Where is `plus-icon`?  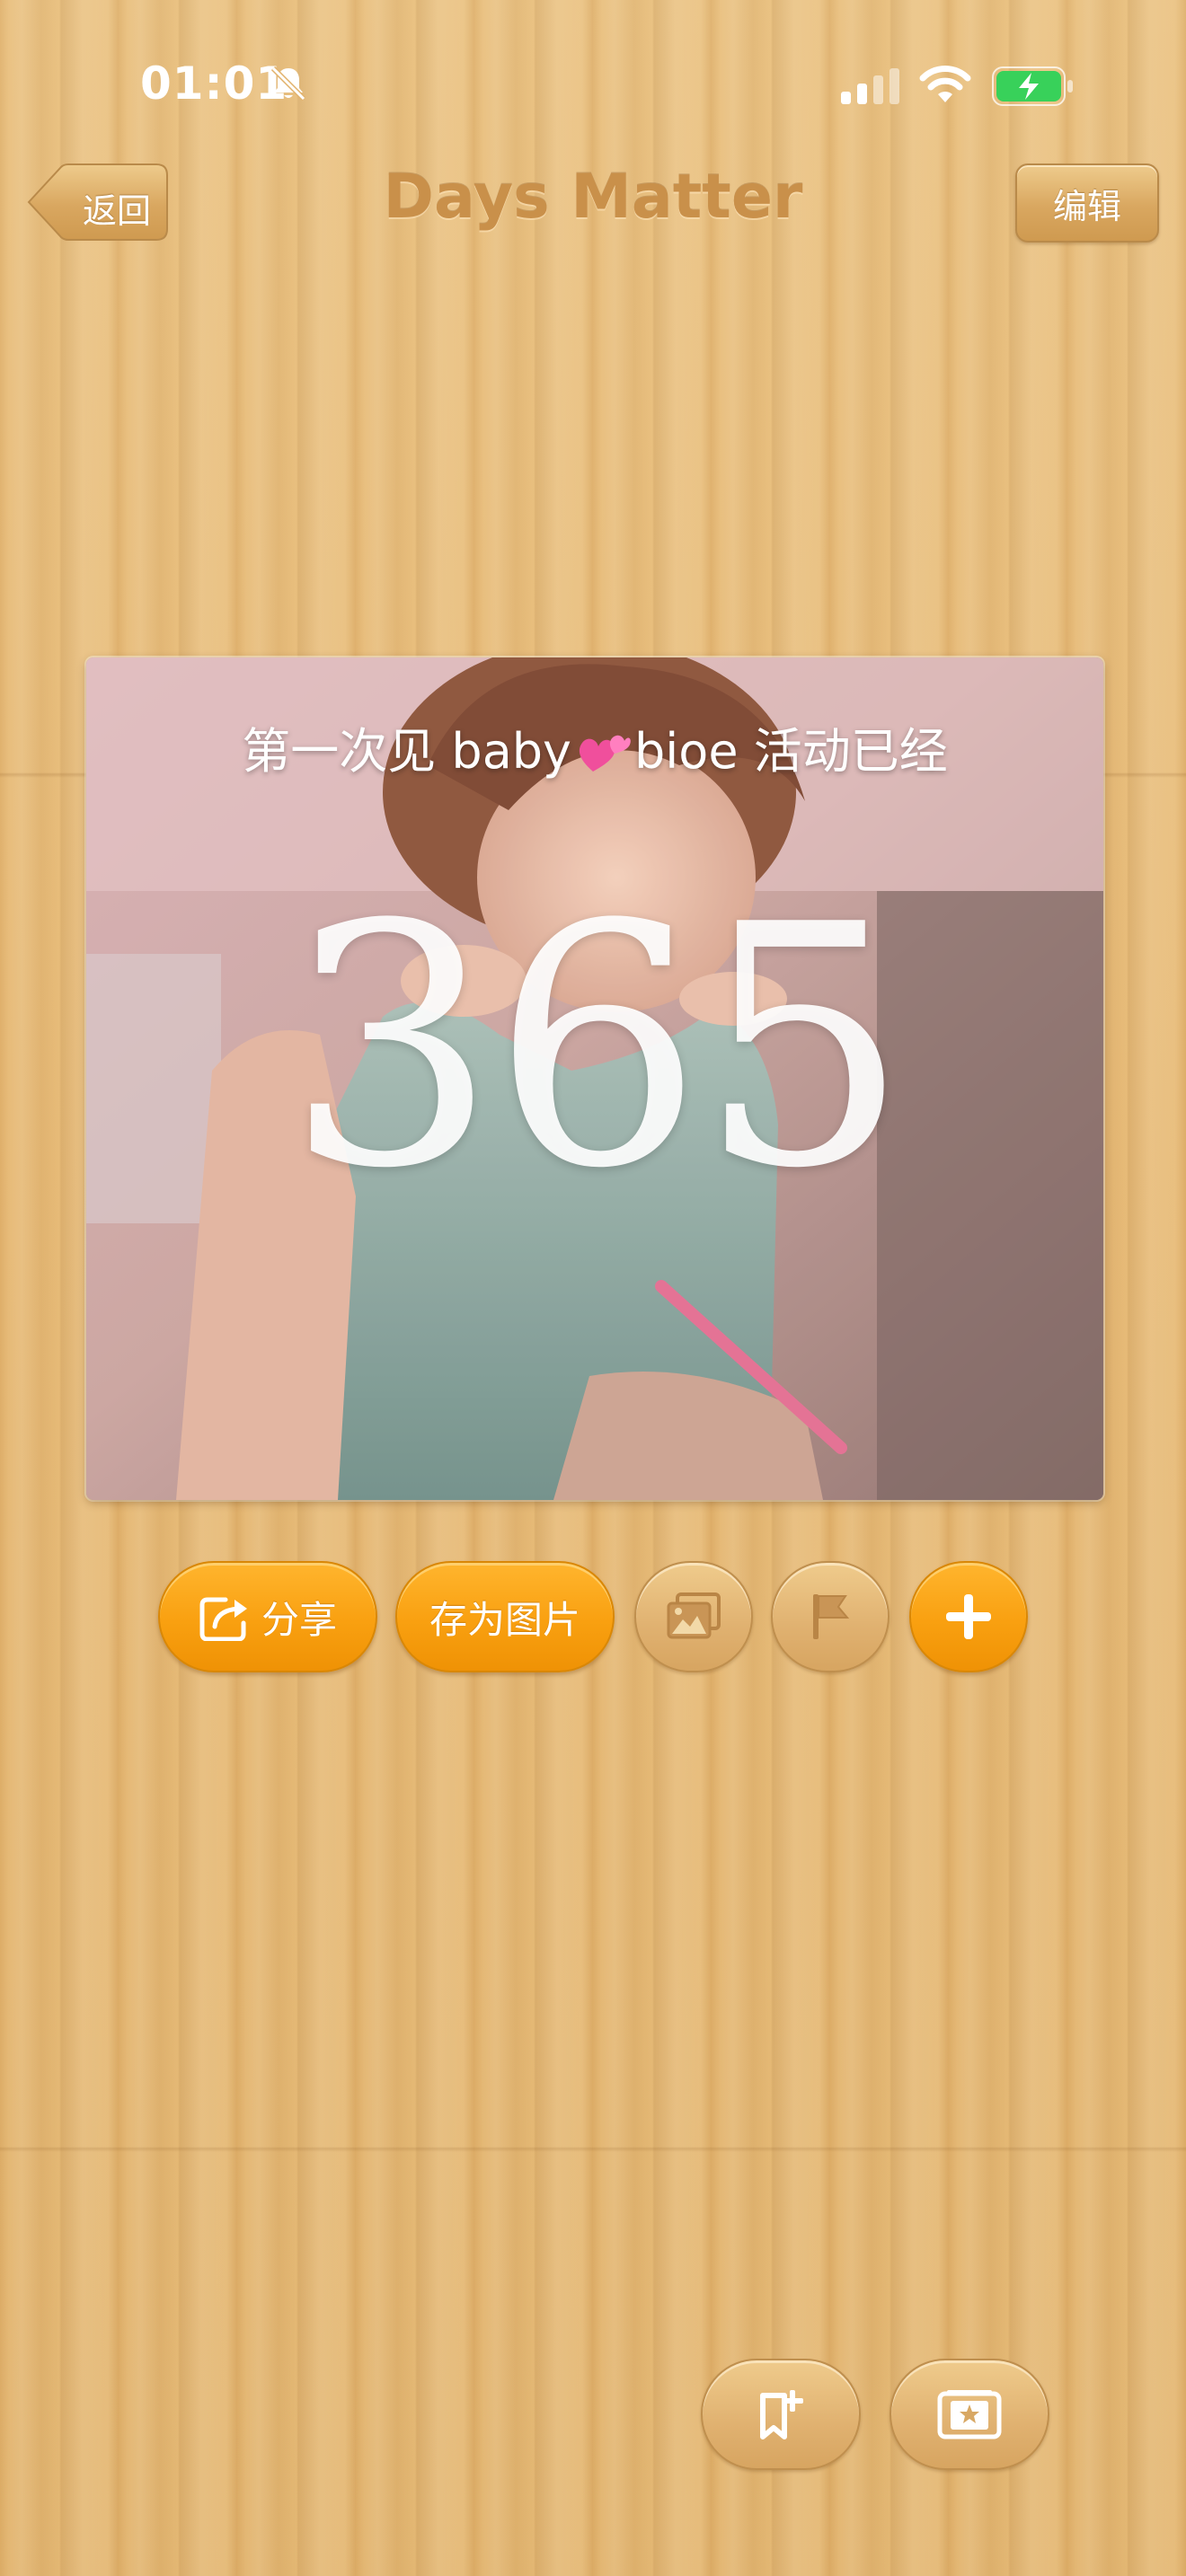 plus-icon is located at coordinates (968, 1616).